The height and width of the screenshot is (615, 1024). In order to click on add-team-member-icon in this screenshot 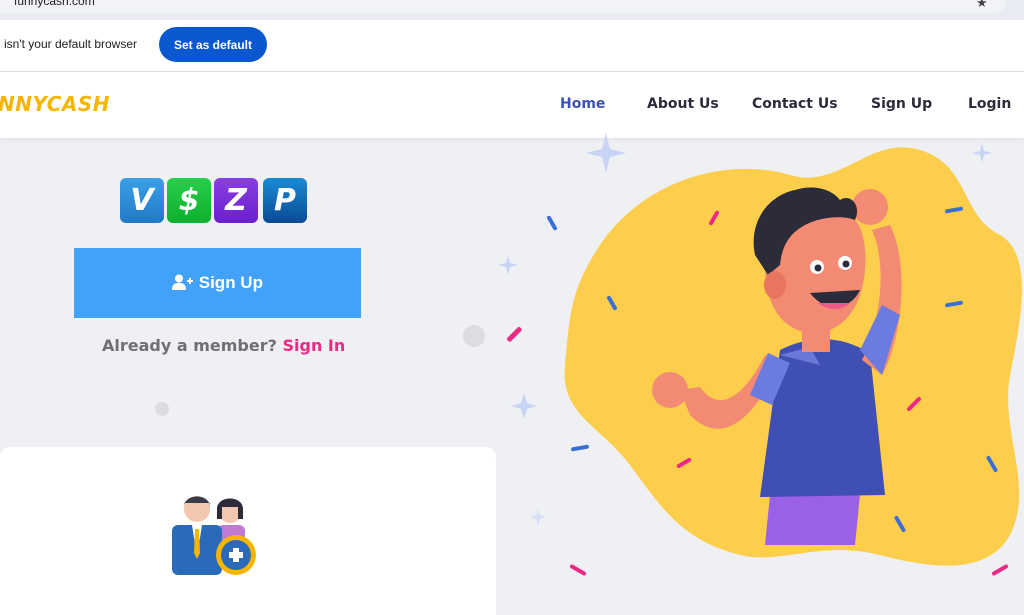, I will do `click(214, 535)`.